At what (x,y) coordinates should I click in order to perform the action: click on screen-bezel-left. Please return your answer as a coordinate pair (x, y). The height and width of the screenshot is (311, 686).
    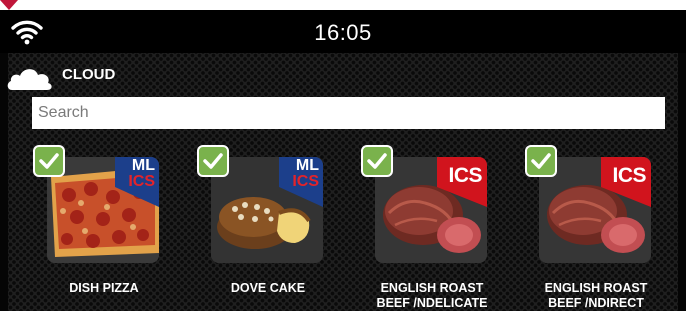
    Looking at the image, I should click on (4, 160).